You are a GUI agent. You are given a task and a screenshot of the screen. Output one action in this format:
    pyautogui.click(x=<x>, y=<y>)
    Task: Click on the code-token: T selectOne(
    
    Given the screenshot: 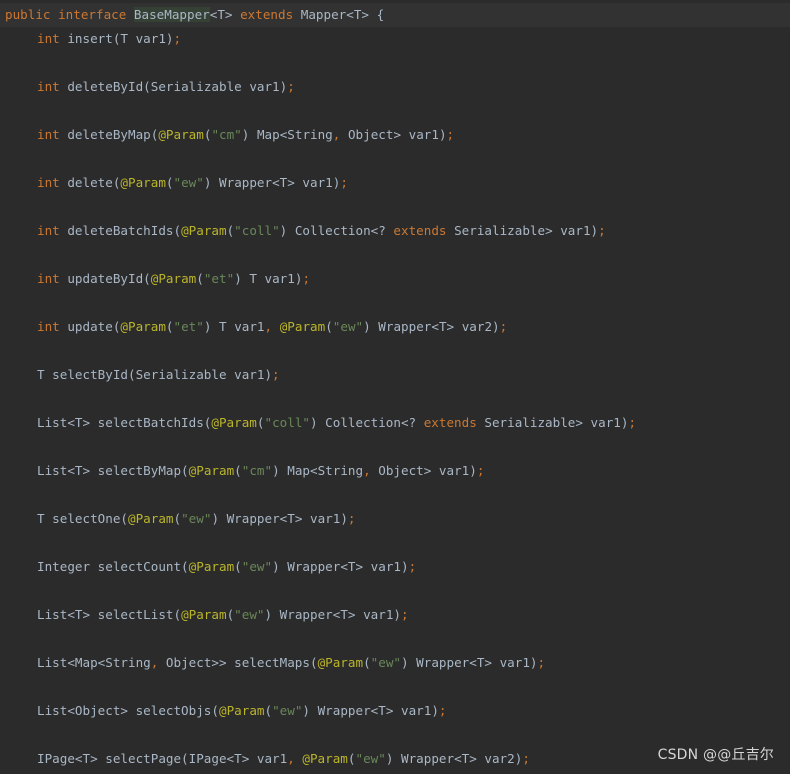 What is the action you would take?
    pyautogui.click(x=82, y=518)
    